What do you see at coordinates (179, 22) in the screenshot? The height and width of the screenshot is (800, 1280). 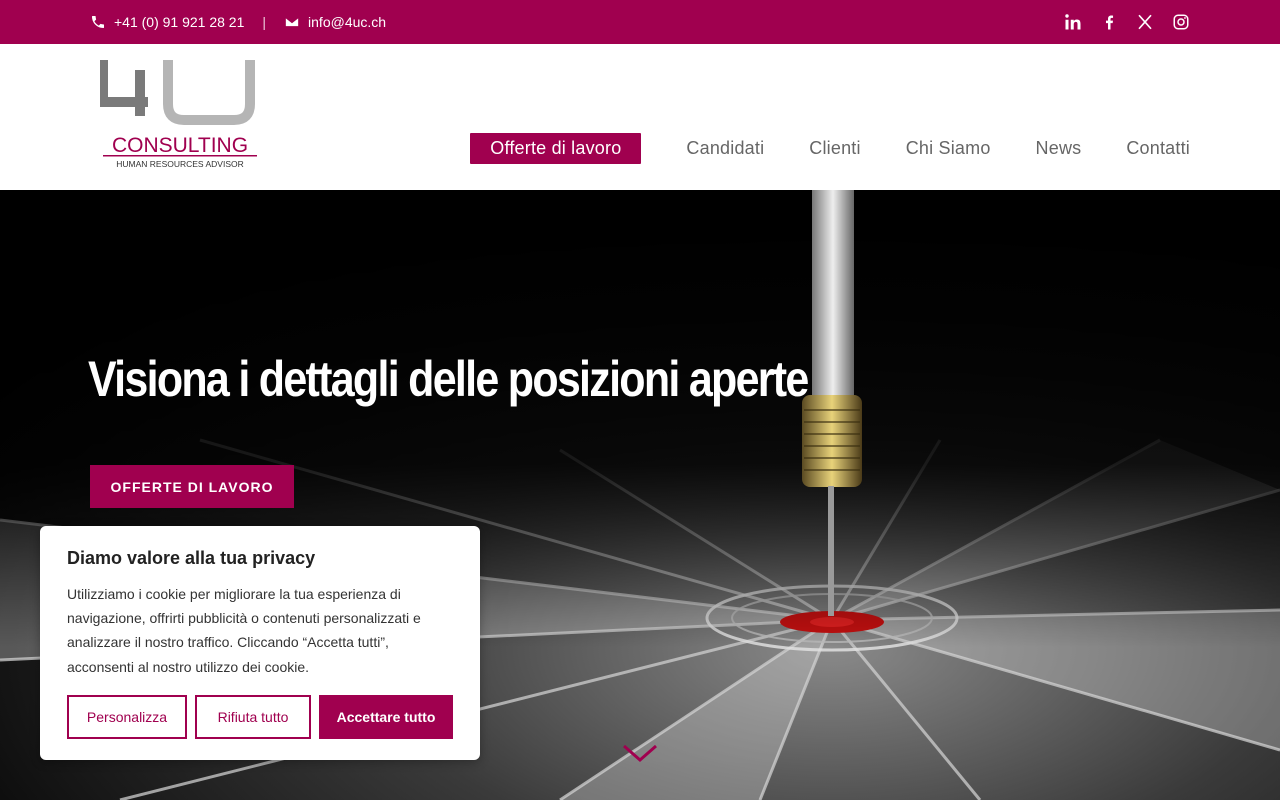 I see `phone-number: +41 (0) 91 921 28 21` at bounding box center [179, 22].